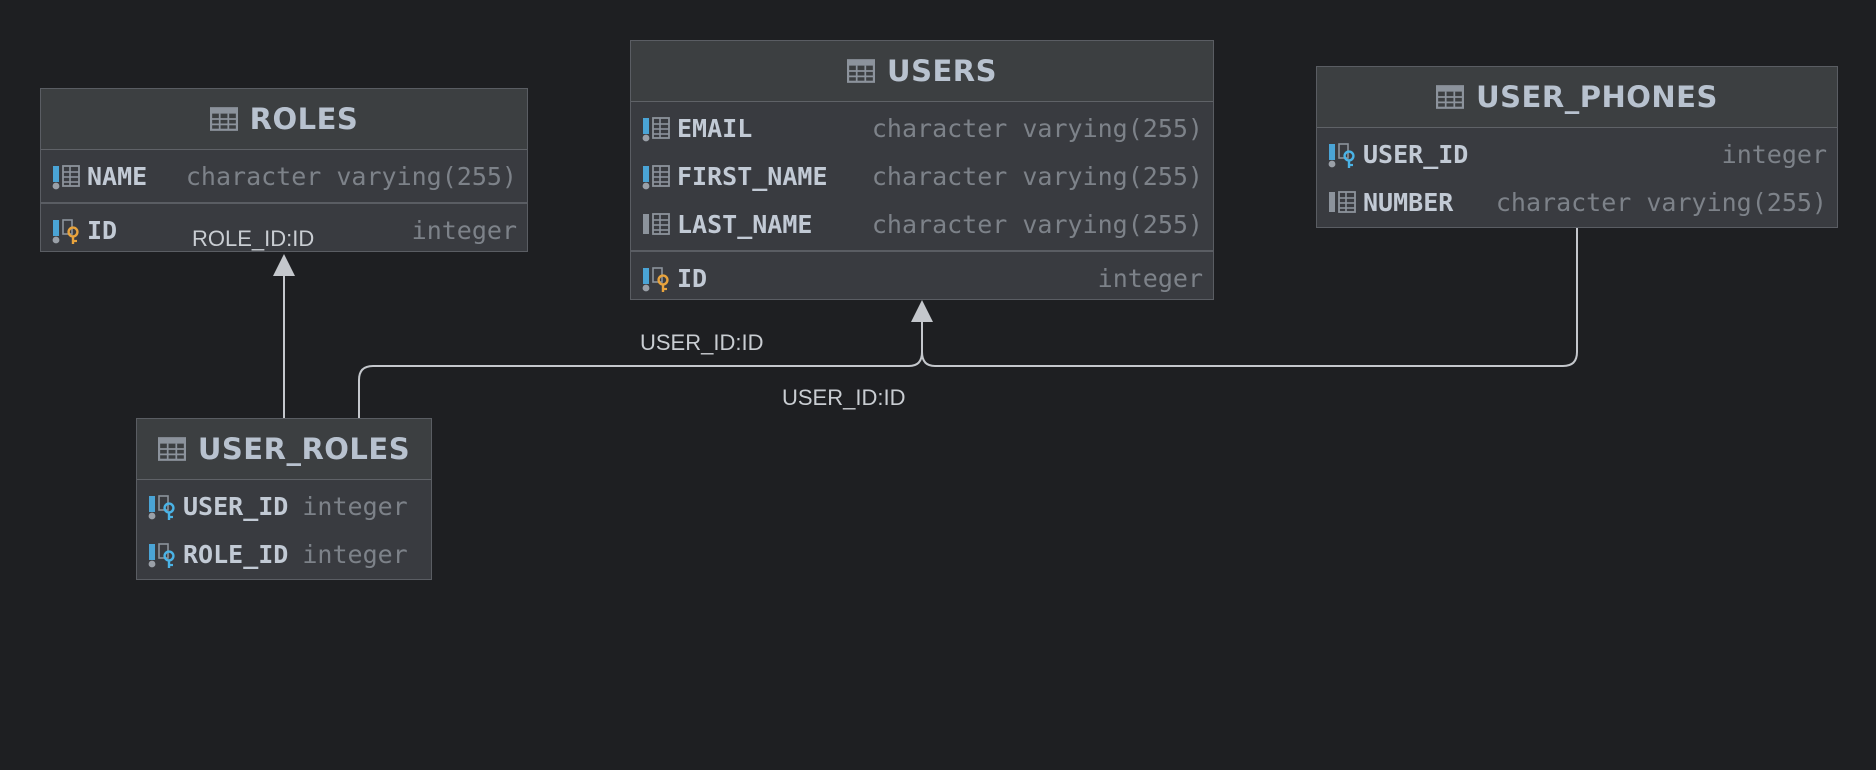 The height and width of the screenshot is (770, 1876). Describe the element at coordinates (304, 449) in the screenshot. I see `table-name: USER_ROLES` at that location.